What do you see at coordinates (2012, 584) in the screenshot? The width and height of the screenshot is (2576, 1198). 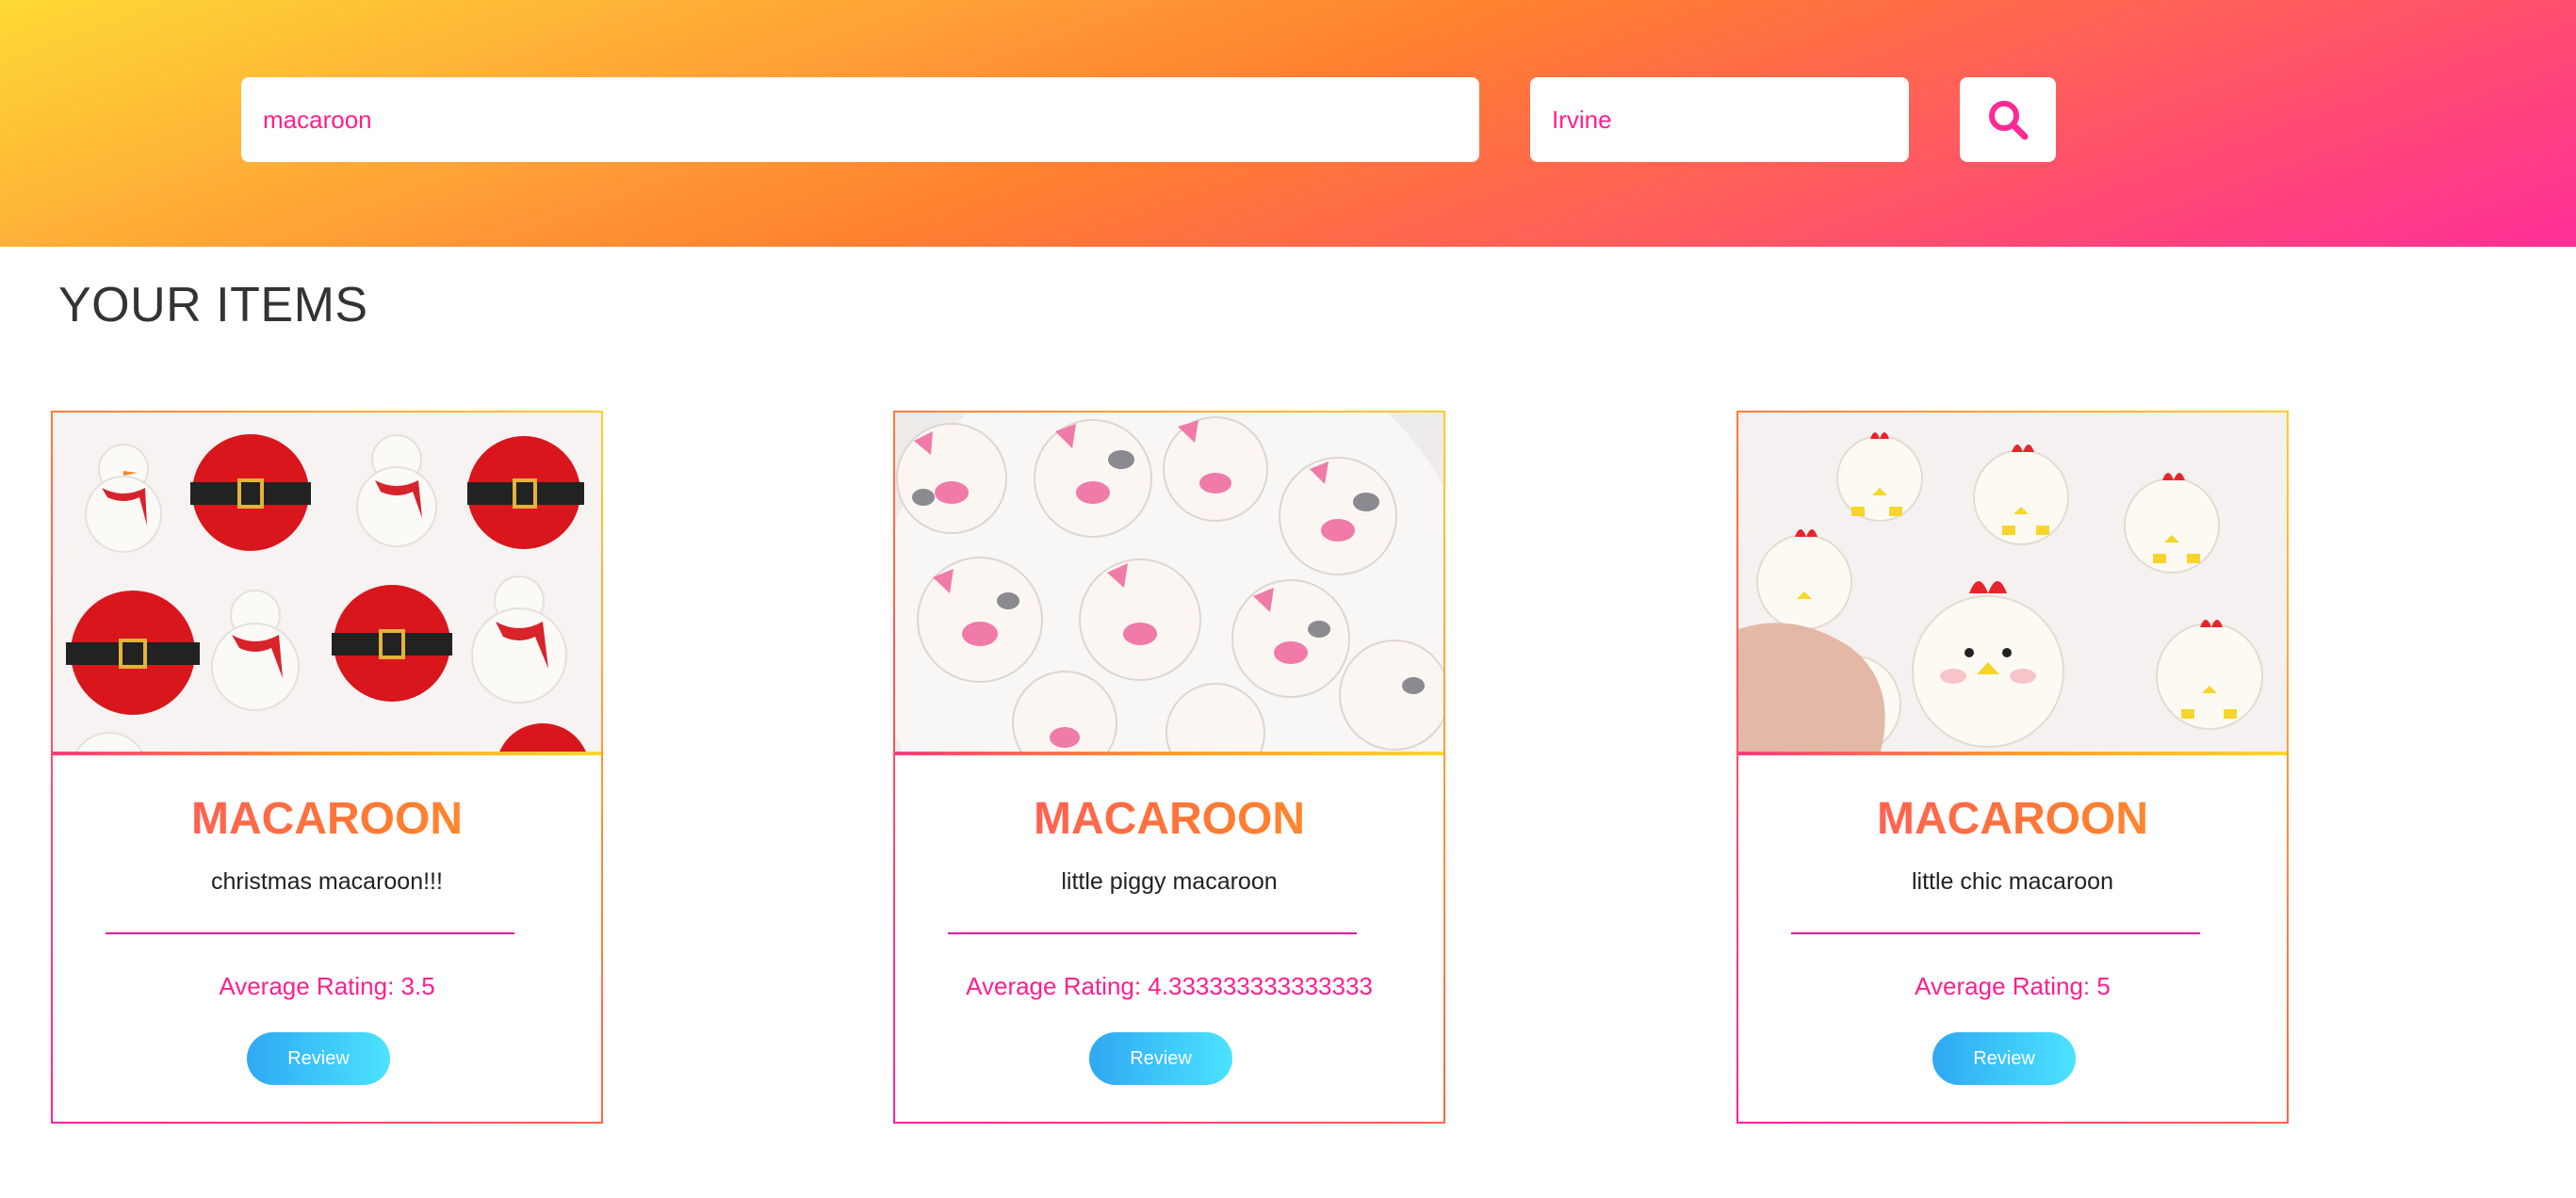 I see `chick-macaroons-photo` at bounding box center [2012, 584].